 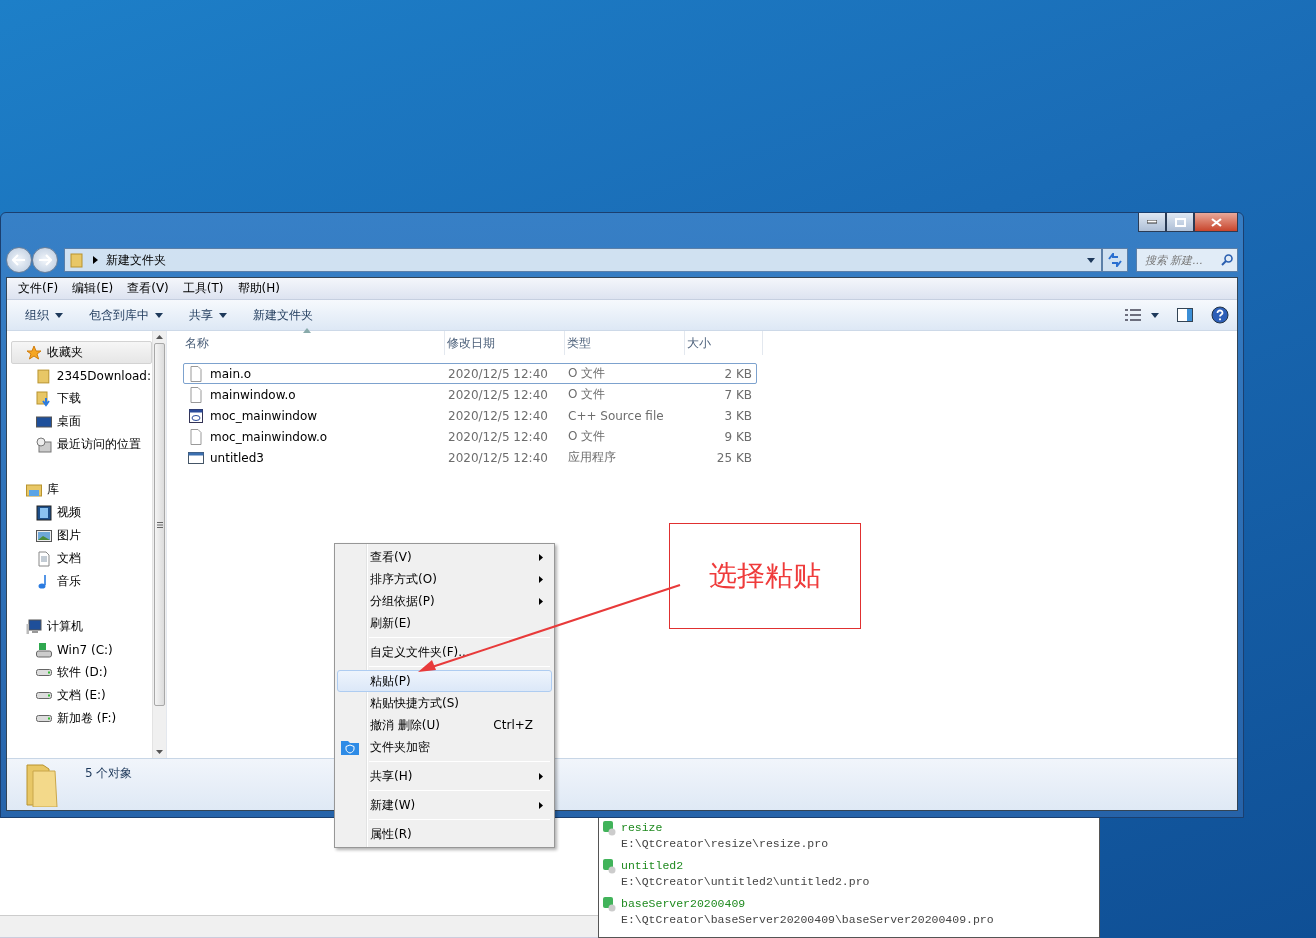 What do you see at coordinates (444, 725) in the screenshot?
I see `context-menu-item: 撤消 删除(U) Ctrl+Z` at bounding box center [444, 725].